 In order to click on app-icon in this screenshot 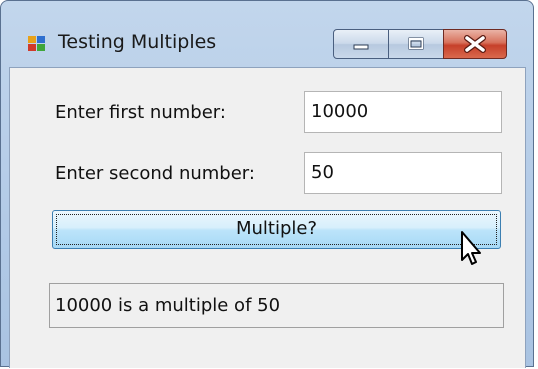, I will do `click(36, 43)`.